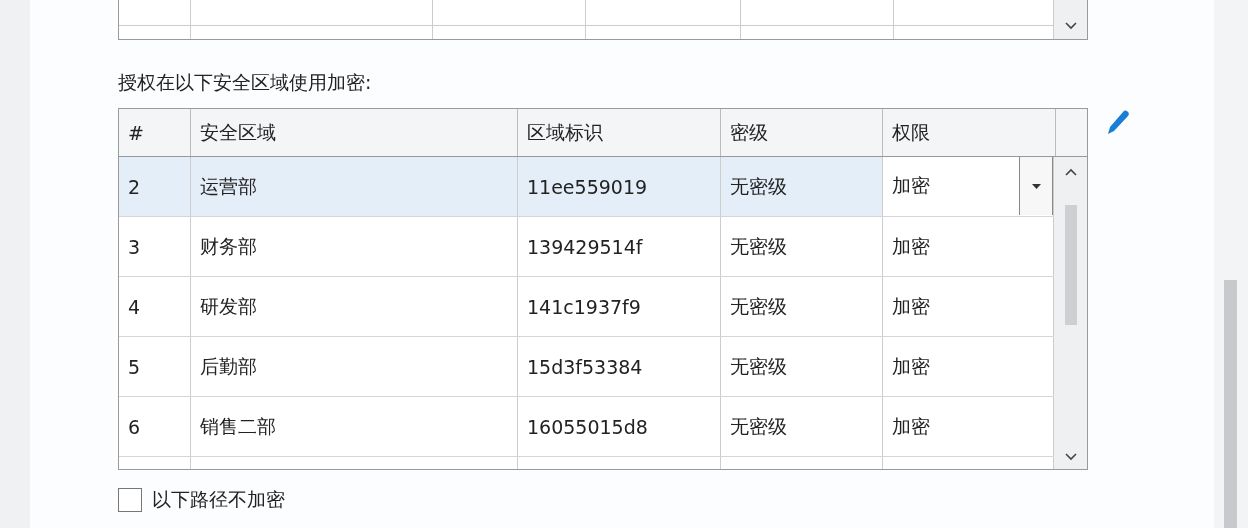  I want to click on column-header: 区域标识, so click(619, 132).